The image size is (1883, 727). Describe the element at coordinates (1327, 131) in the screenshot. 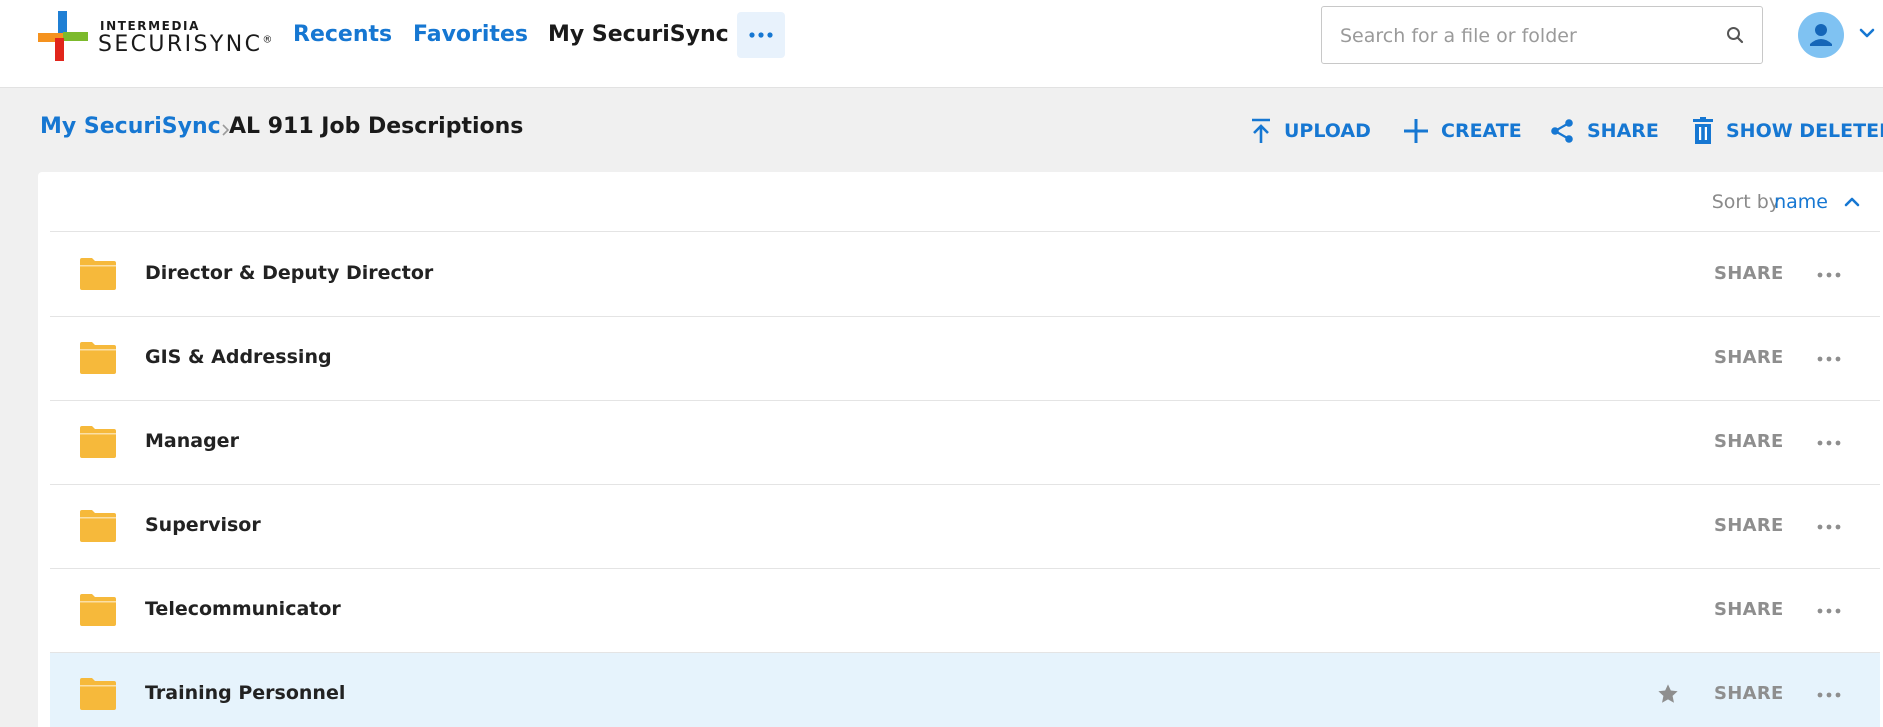

I see `upload-label: UPLOAD` at that location.